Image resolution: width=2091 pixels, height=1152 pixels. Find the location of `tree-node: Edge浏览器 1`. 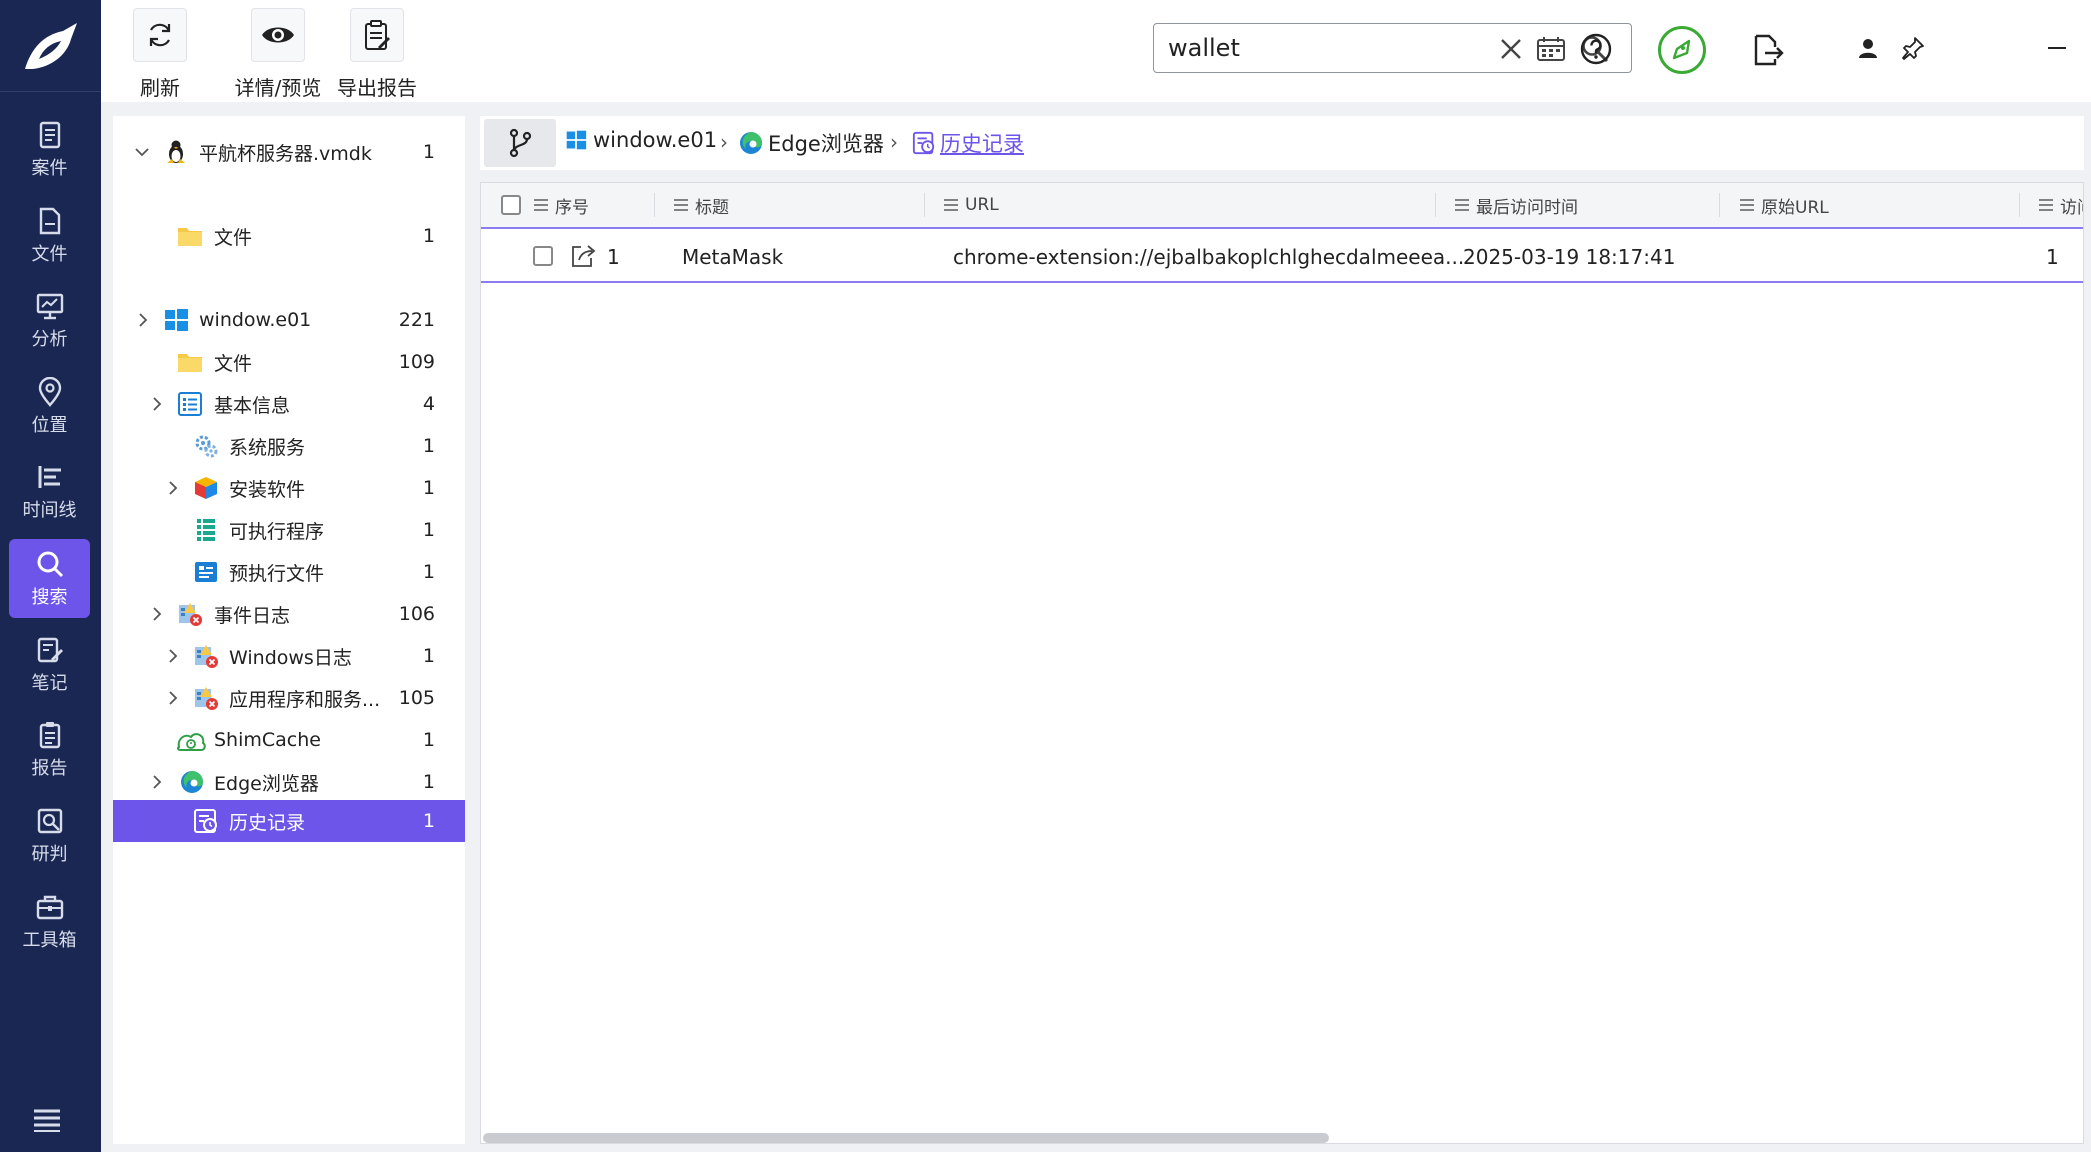

tree-node: Edge浏览器 1 is located at coordinates (289, 782).